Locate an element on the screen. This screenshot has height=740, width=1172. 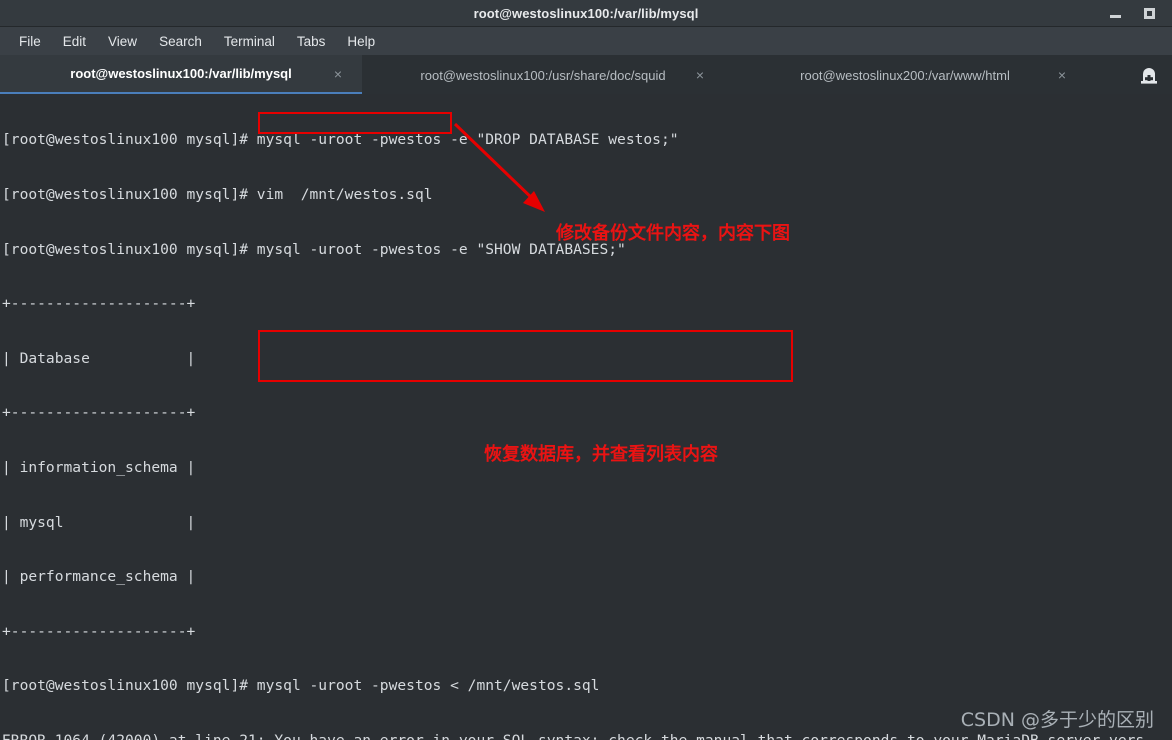
minimize-button is located at coordinates (1115, 13).